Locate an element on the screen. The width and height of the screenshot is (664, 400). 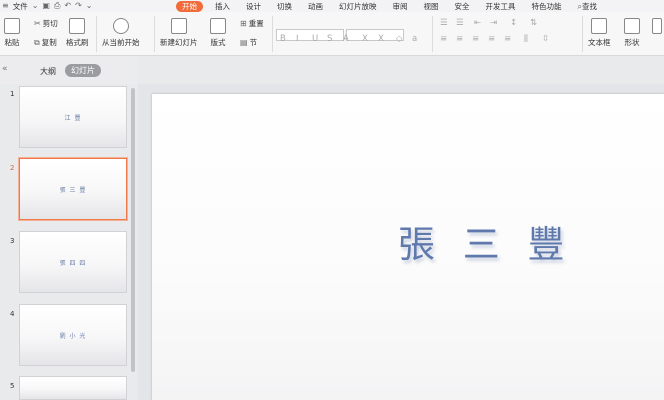
more-button is located at coordinates (657, 27).